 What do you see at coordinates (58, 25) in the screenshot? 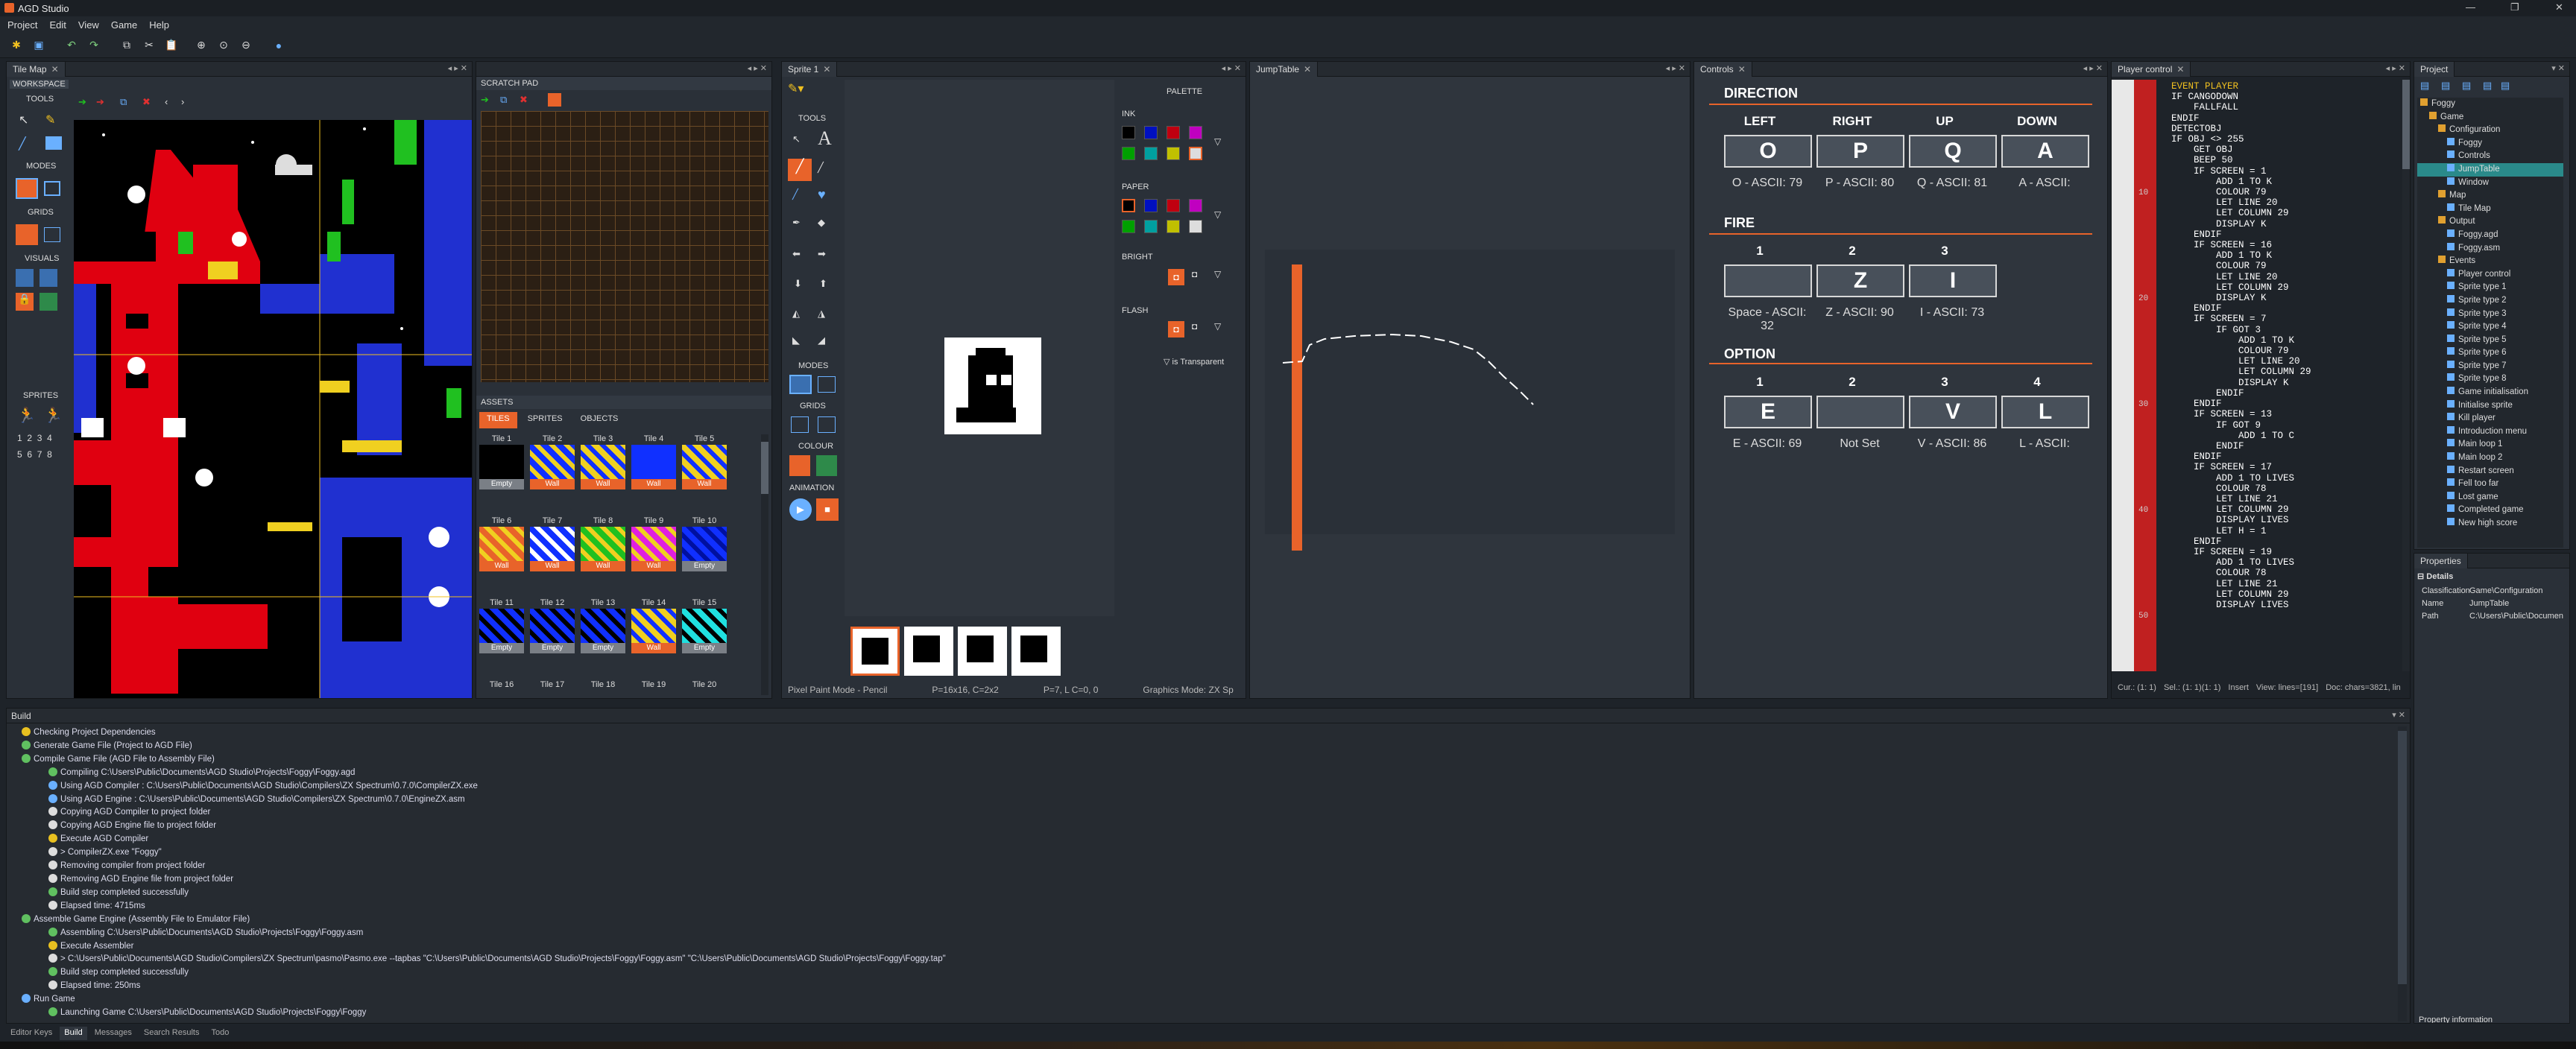
I see `menu-edit: Edit` at bounding box center [58, 25].